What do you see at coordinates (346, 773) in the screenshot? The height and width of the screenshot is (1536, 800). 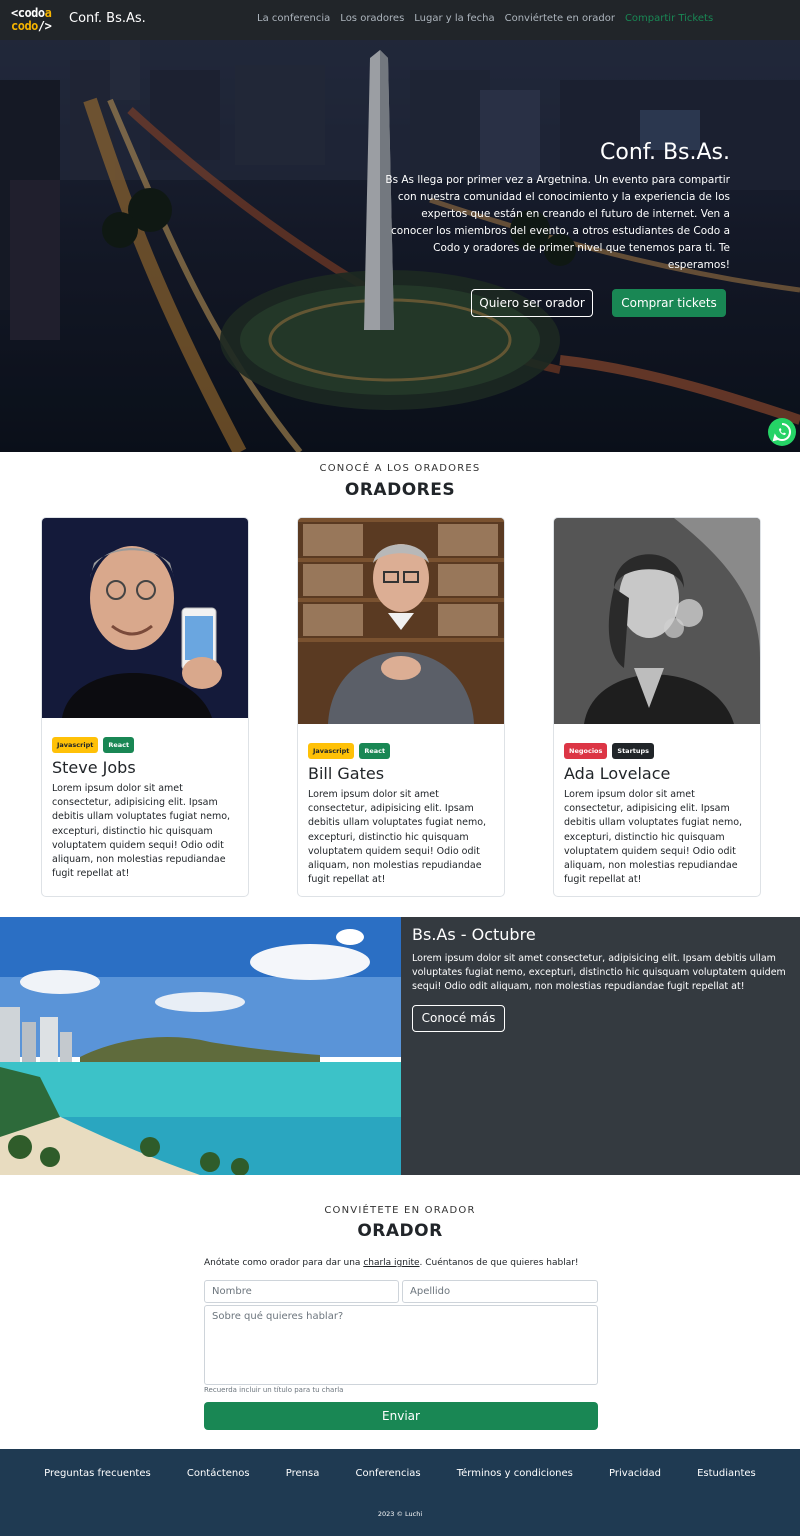 I see `speaker-name: Bill Gates` at bounding box center [346, 773].